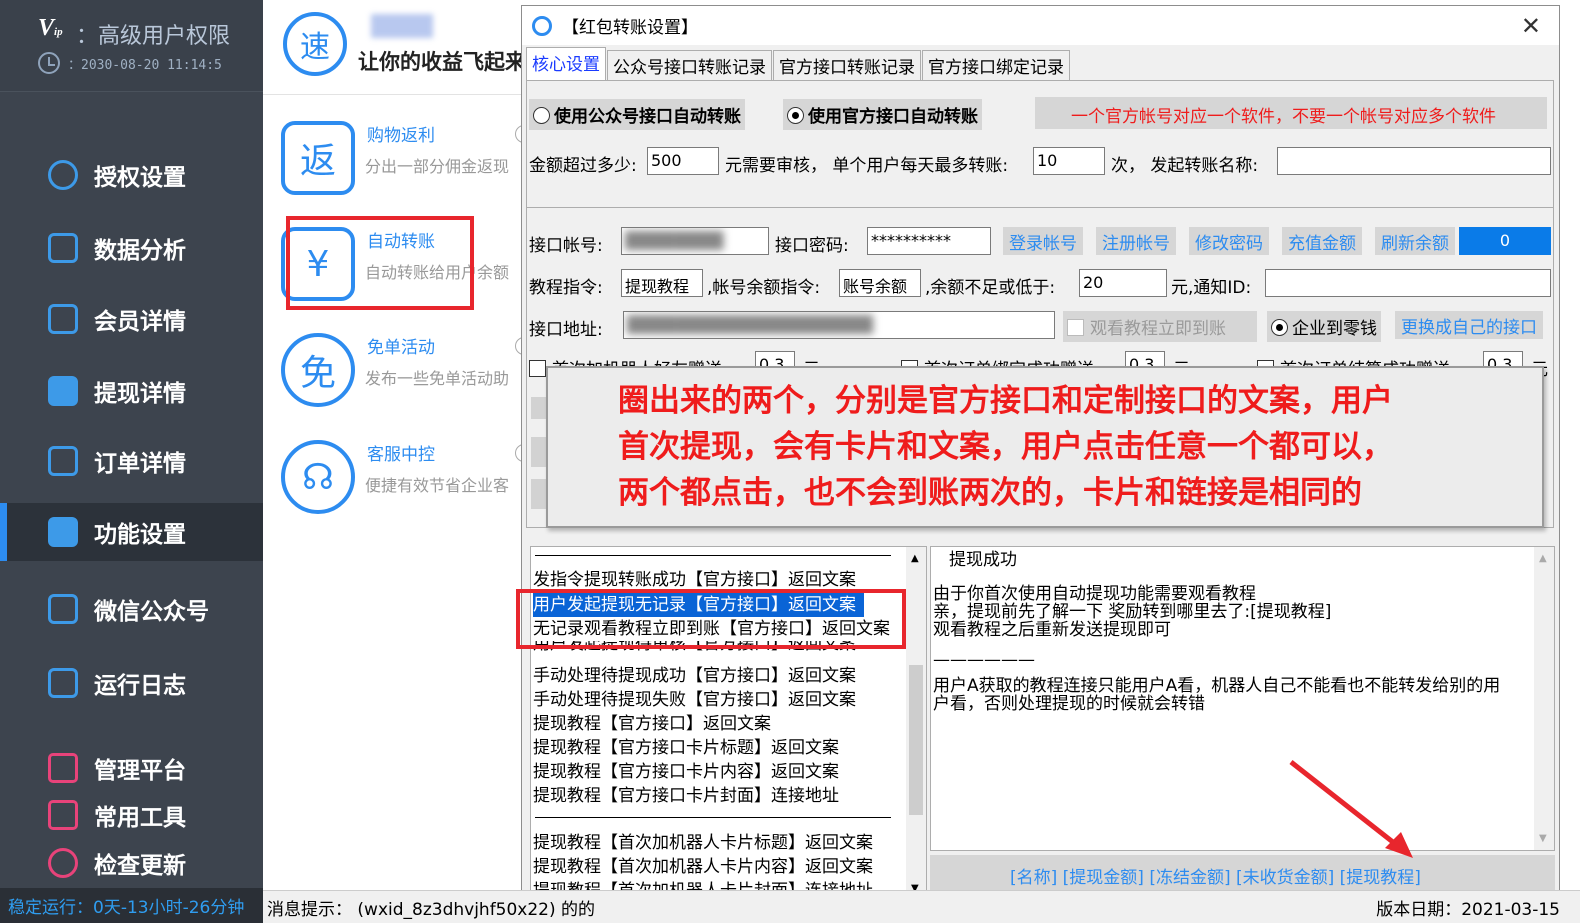 The width and height of the screenshot is (1580, 923). I want to click on text-line: 观看教程之后重新发送提现即可, so click(1052, 630).